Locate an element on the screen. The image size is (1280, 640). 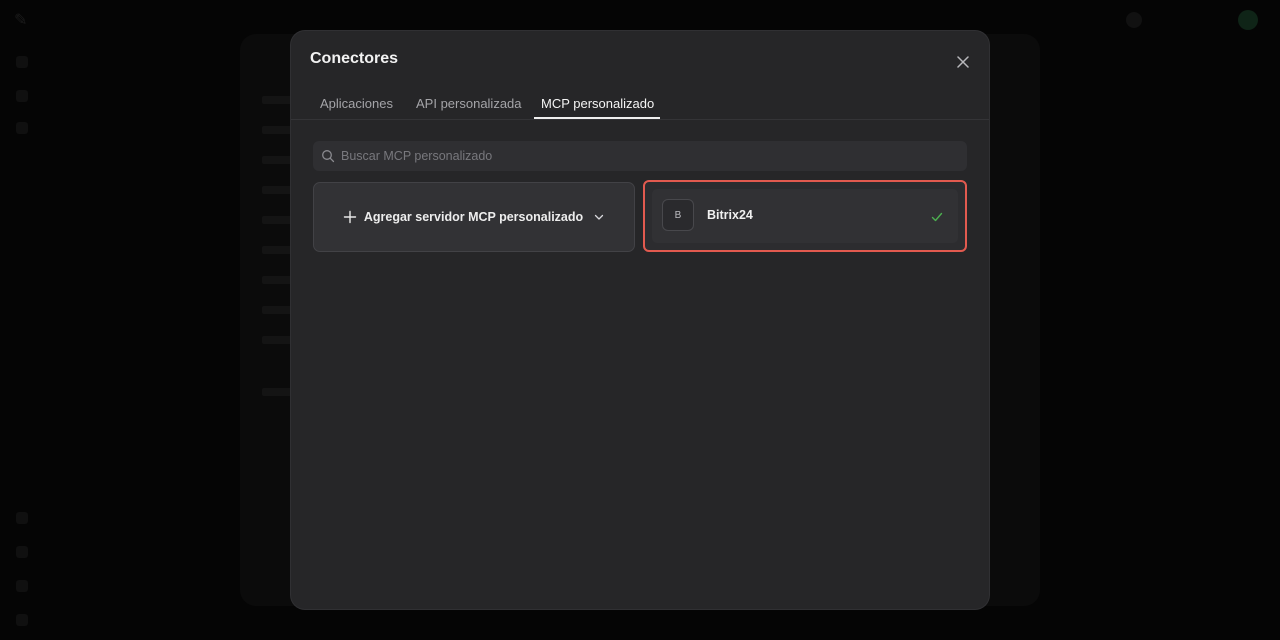
tab-aplicaciones: Aplicaciones is located at coordinates (356, 103).